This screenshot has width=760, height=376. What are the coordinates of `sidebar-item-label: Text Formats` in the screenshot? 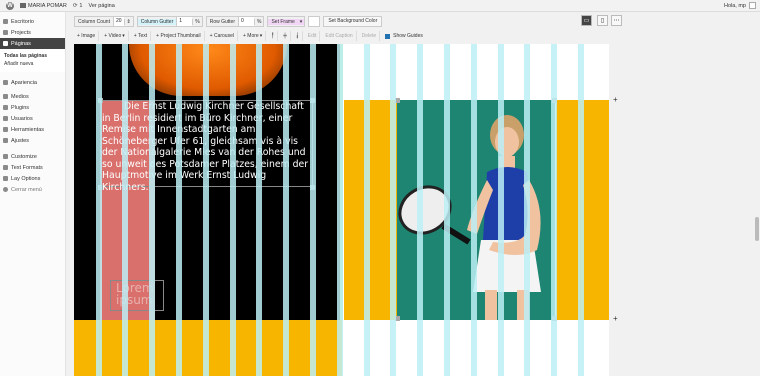 It's located at (27, 167).